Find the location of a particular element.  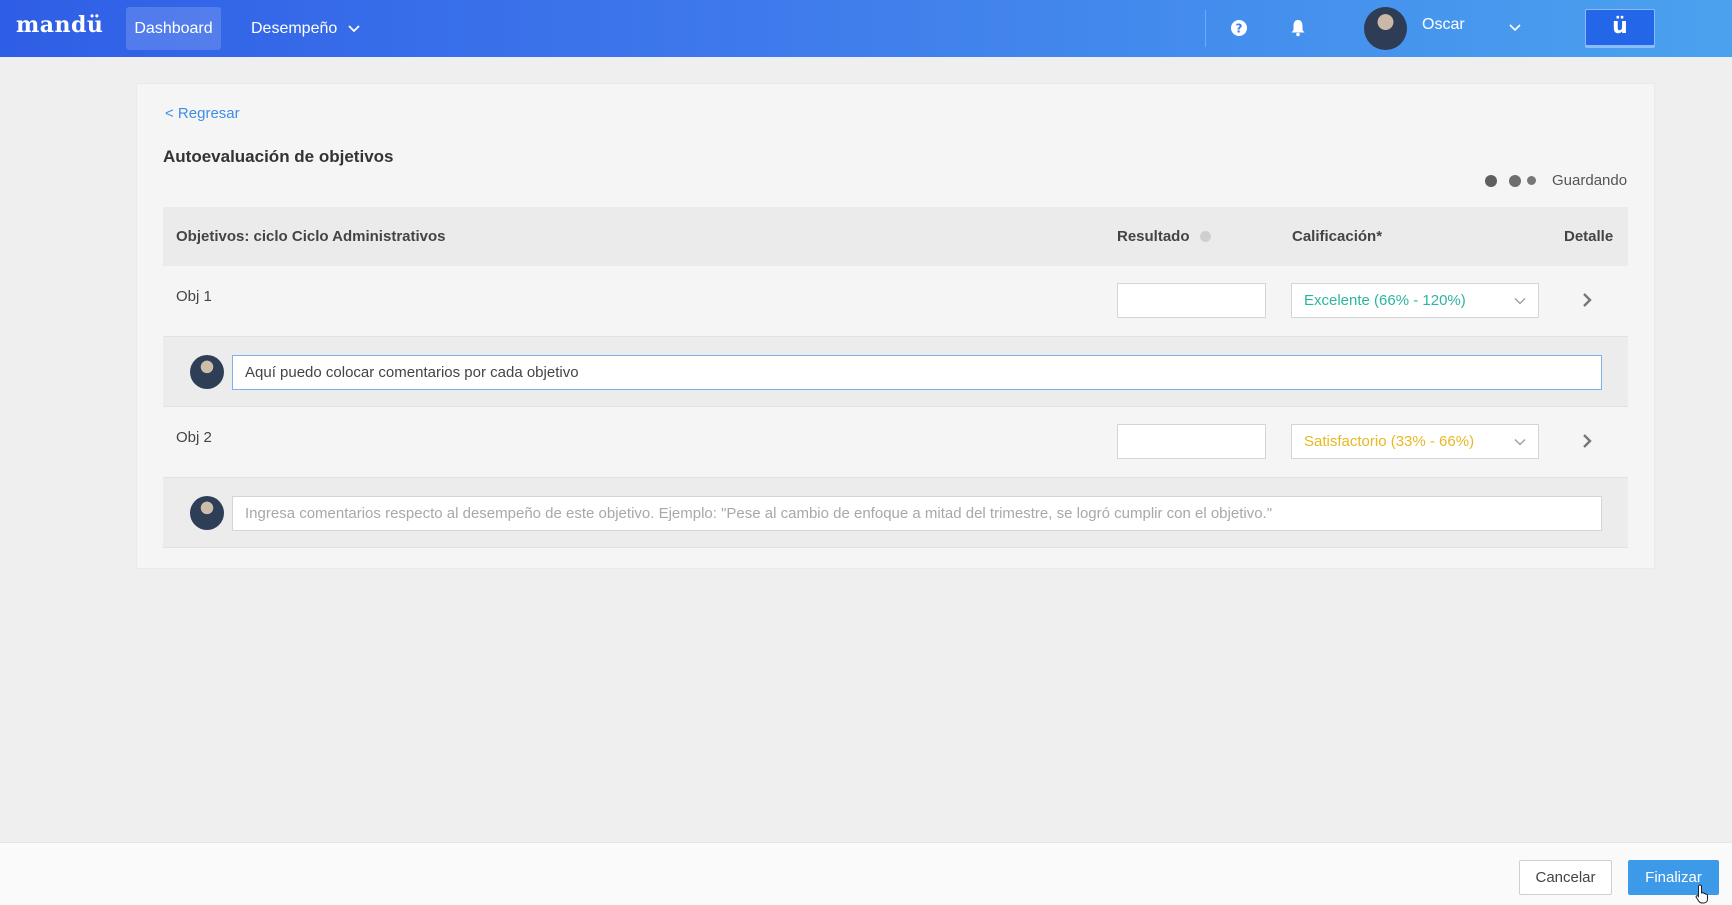

table-row: Obj 2 Satisfactorio (33% - 66%) is located at coordinates (895, 442).